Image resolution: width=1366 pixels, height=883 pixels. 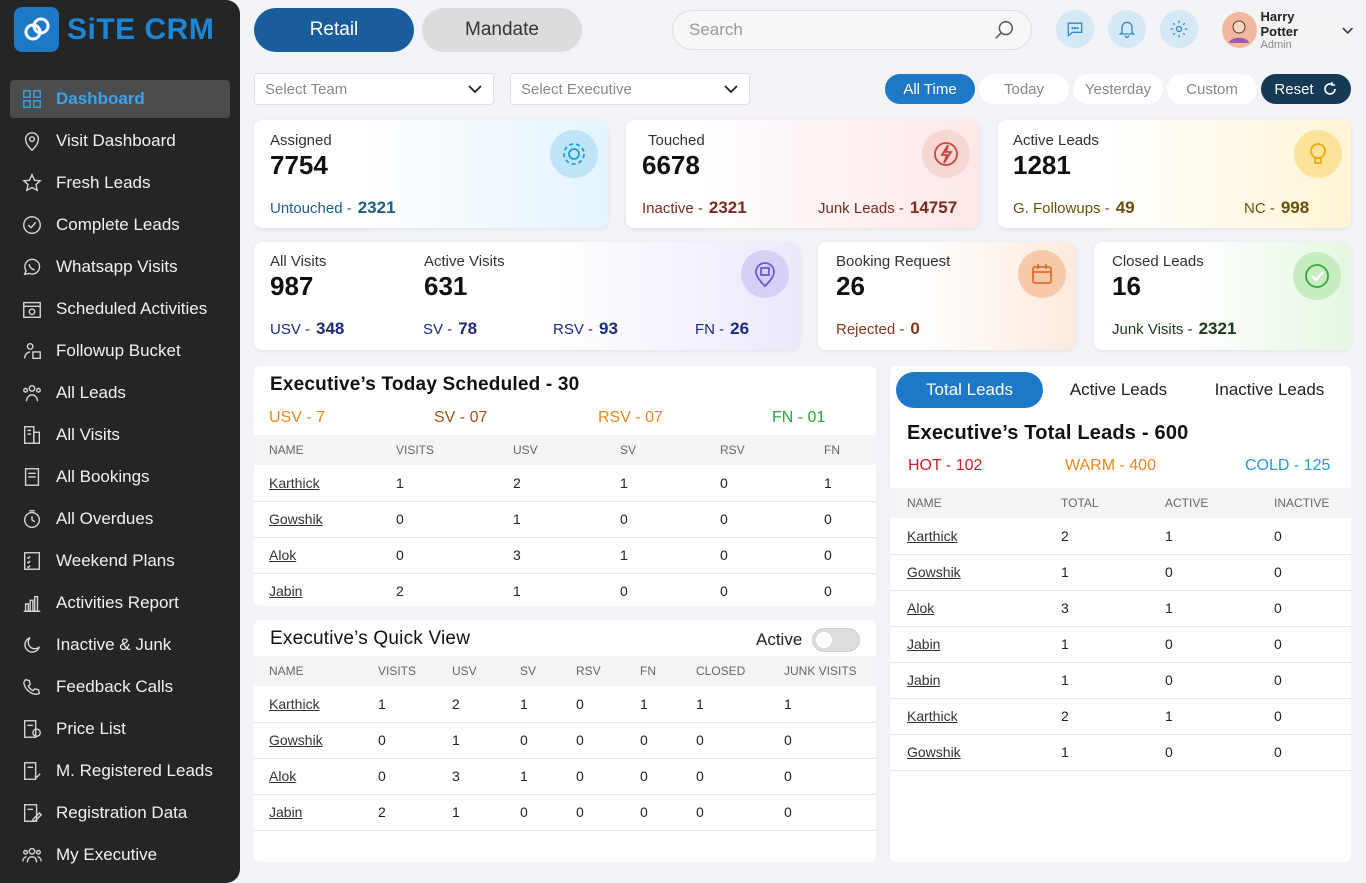 I want to click on table-row: Alok 3 1 0, so click(x=1120, y=608).